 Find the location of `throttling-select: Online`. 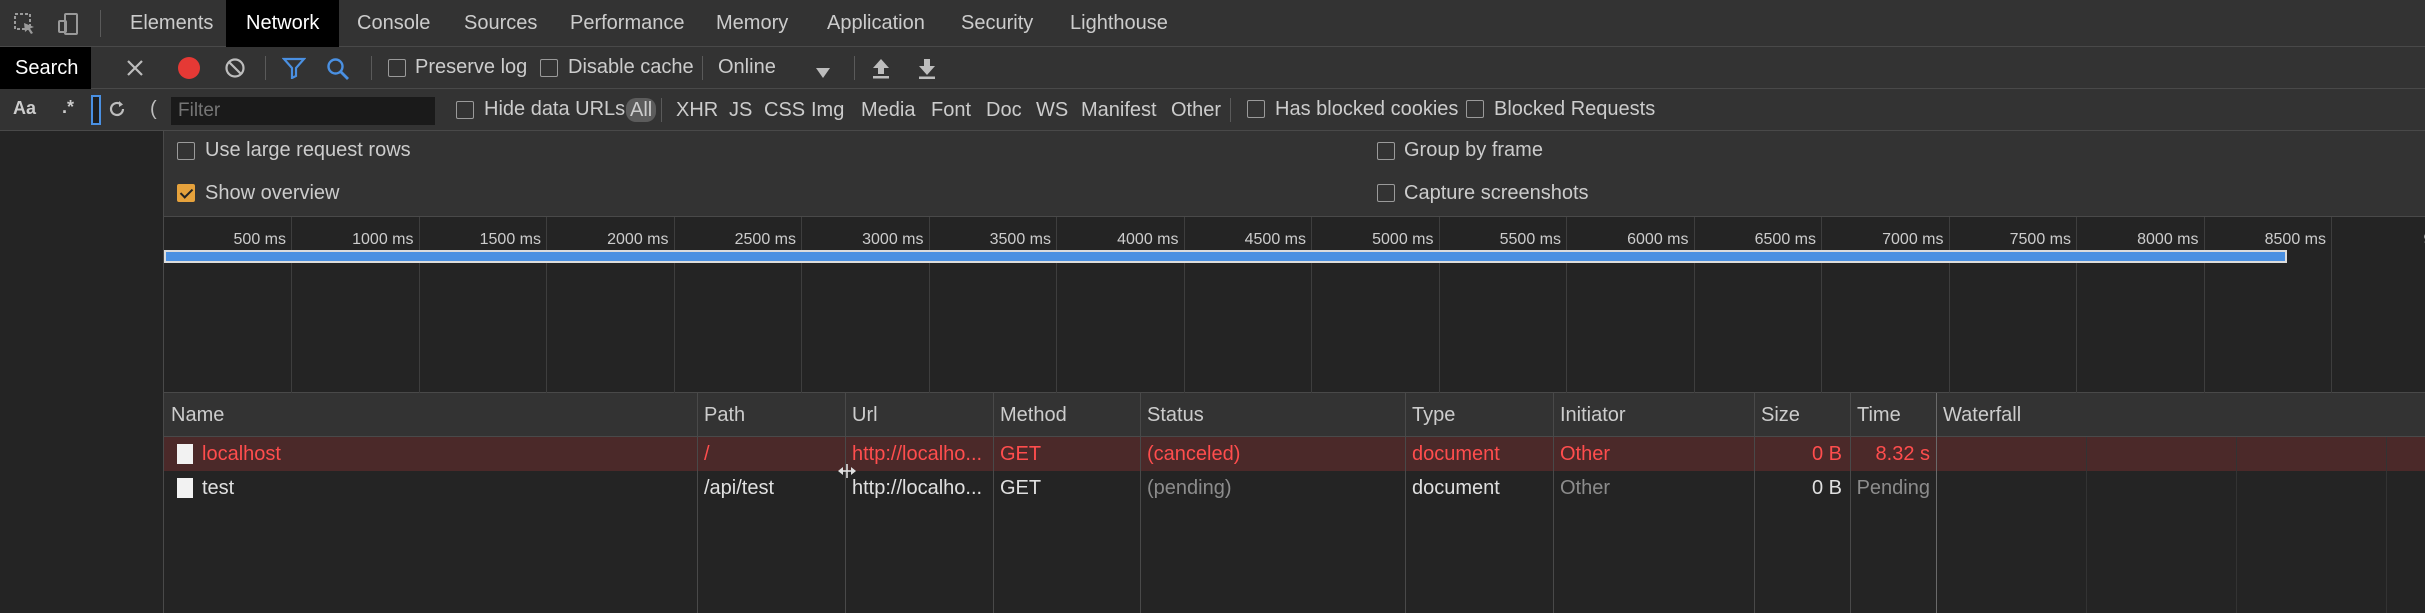

throttling-select: Online is located at coordinates (747, 67).